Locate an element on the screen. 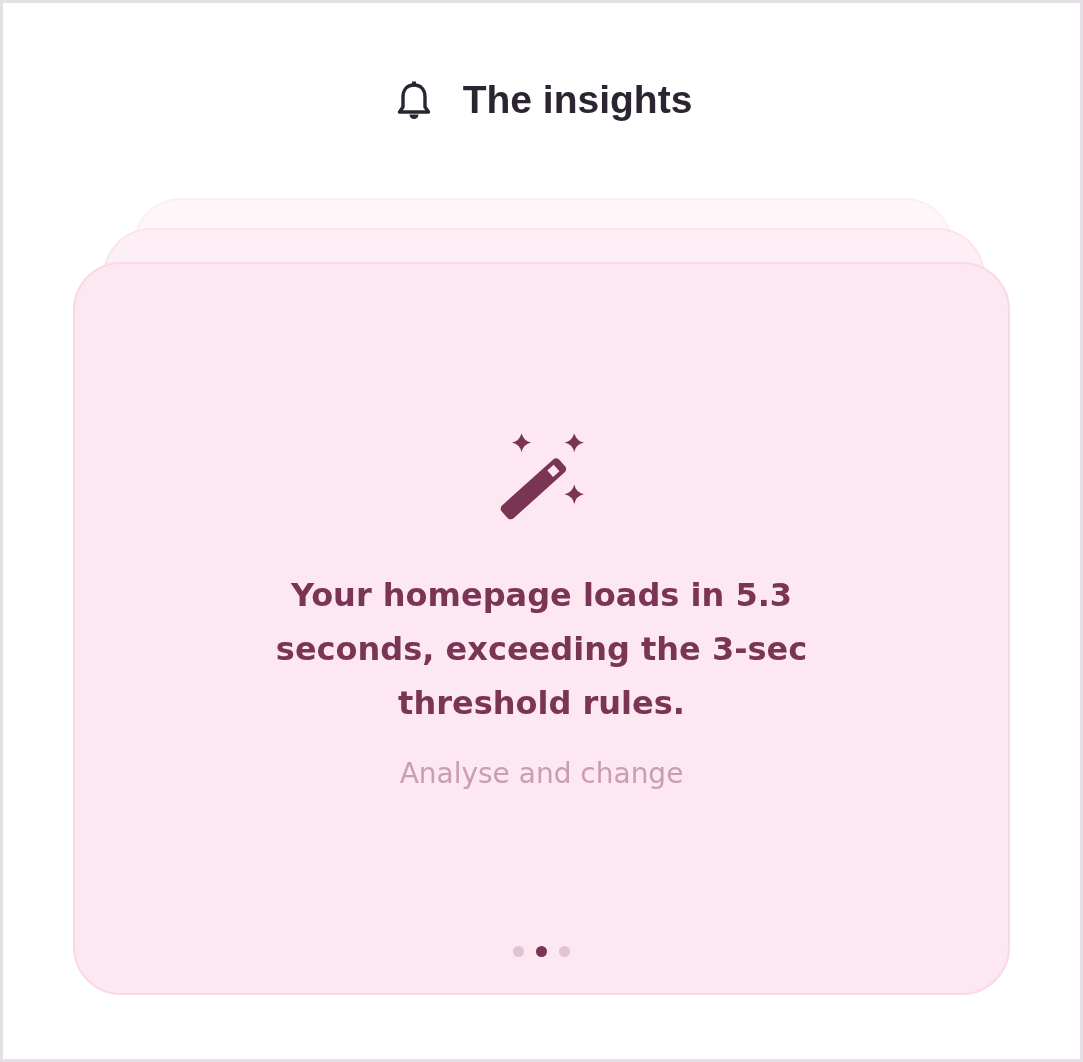 The width and height of the screenshot is (1083, 1062). action-link: Analyse and change is located at coordinates (541, 774).